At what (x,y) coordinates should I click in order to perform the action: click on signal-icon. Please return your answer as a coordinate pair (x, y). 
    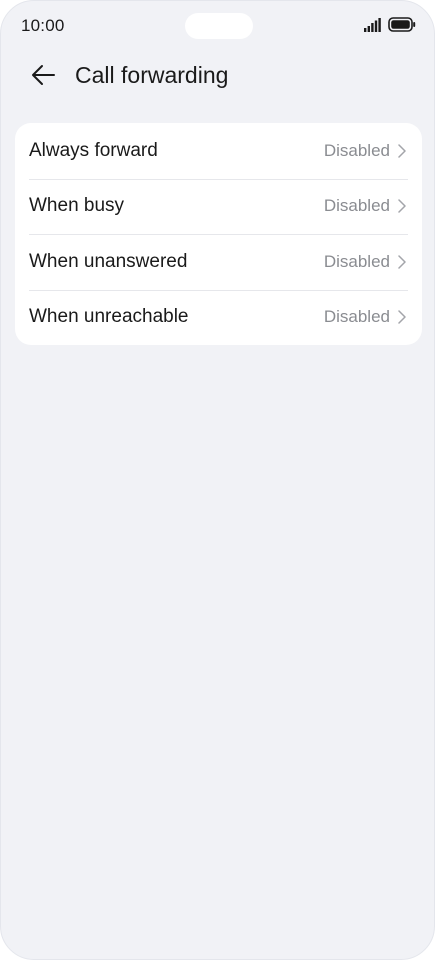
    Looking at the image, I should click on (373, 27).